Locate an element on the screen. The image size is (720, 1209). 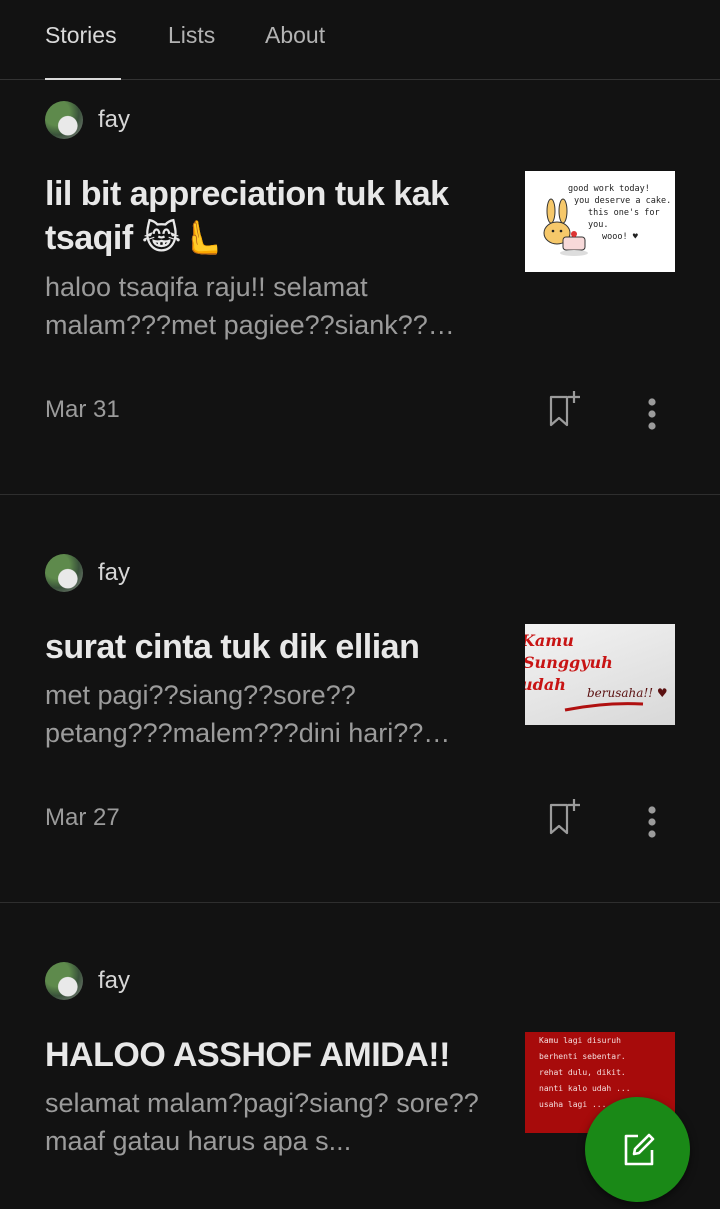
tab-lists: Lists is located at coordinates (191, 50).